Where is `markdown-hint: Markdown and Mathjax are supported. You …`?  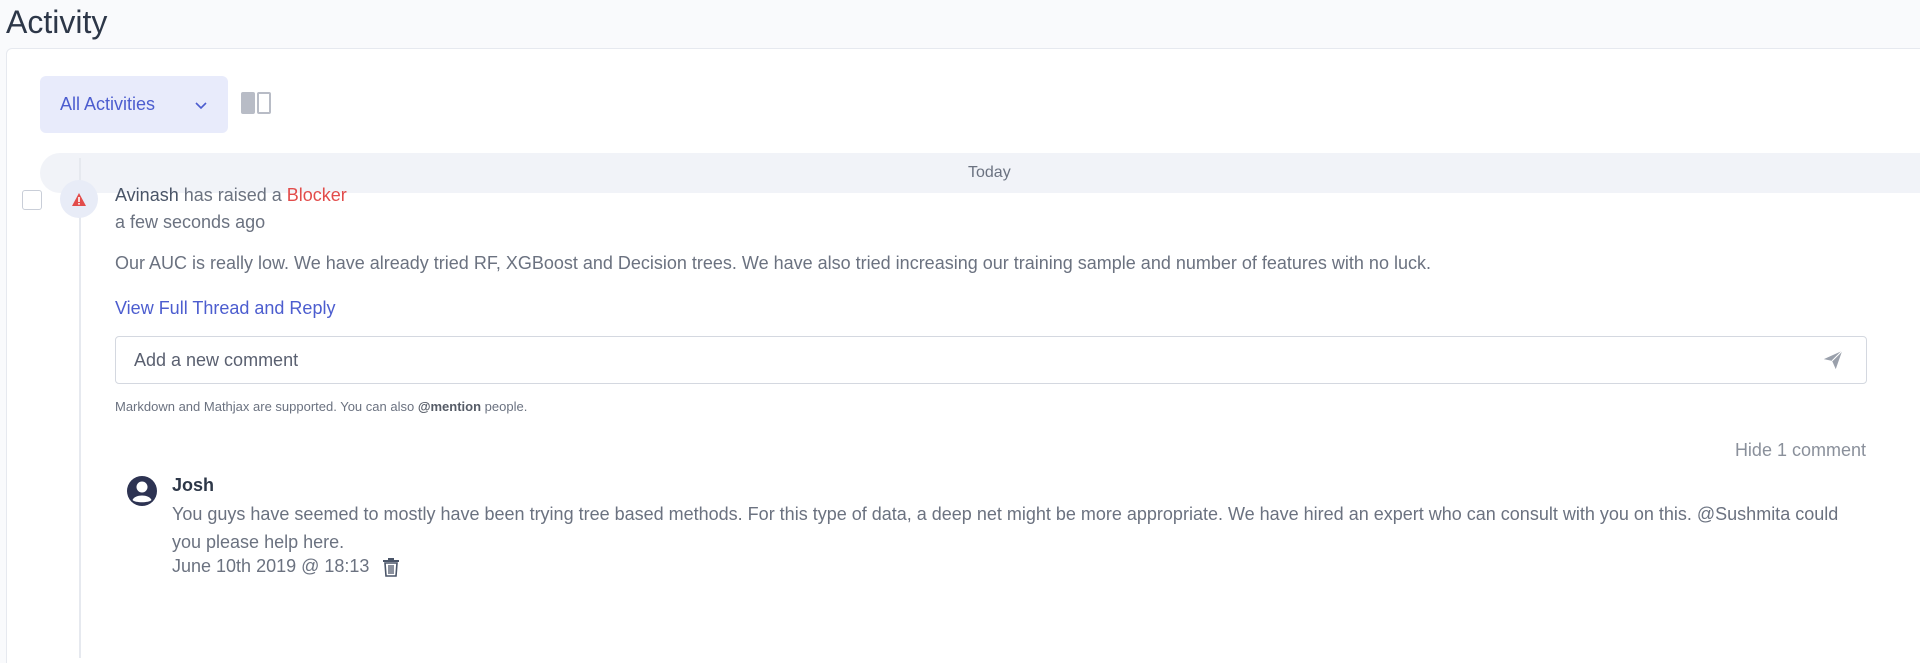 markdown-hint: Markdown and Mathjax are supported. You … is located at coordinates (321, 406).